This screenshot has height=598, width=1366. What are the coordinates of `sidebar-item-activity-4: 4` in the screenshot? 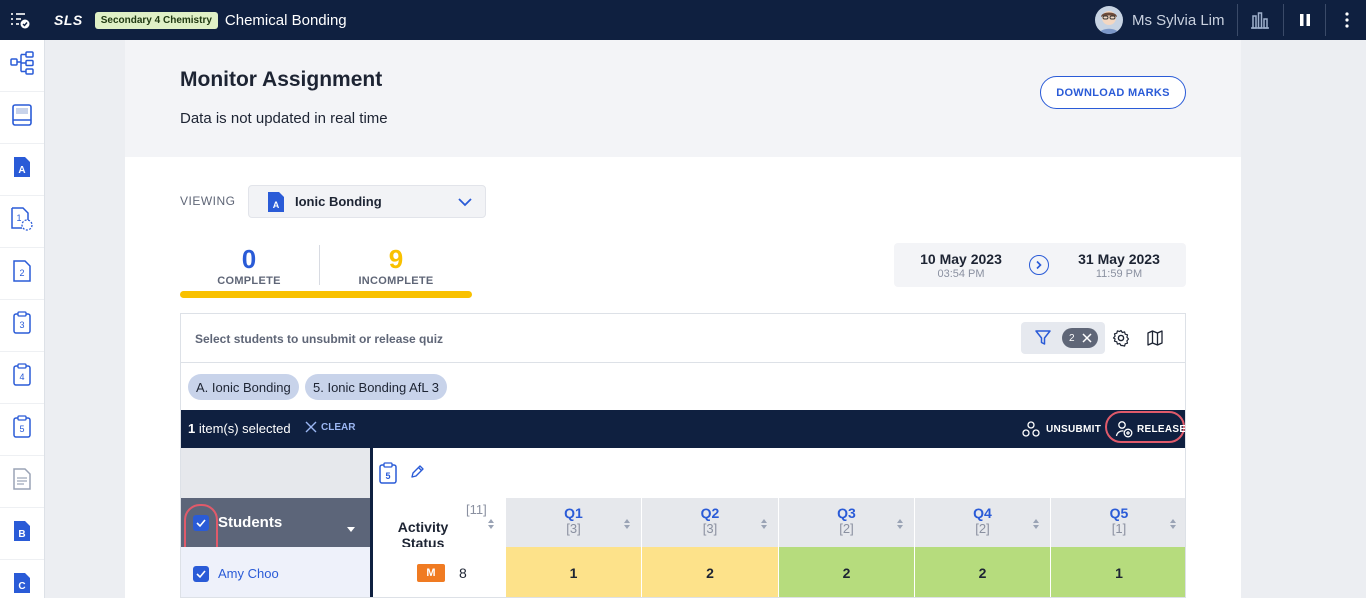 It's located at (22, 378).